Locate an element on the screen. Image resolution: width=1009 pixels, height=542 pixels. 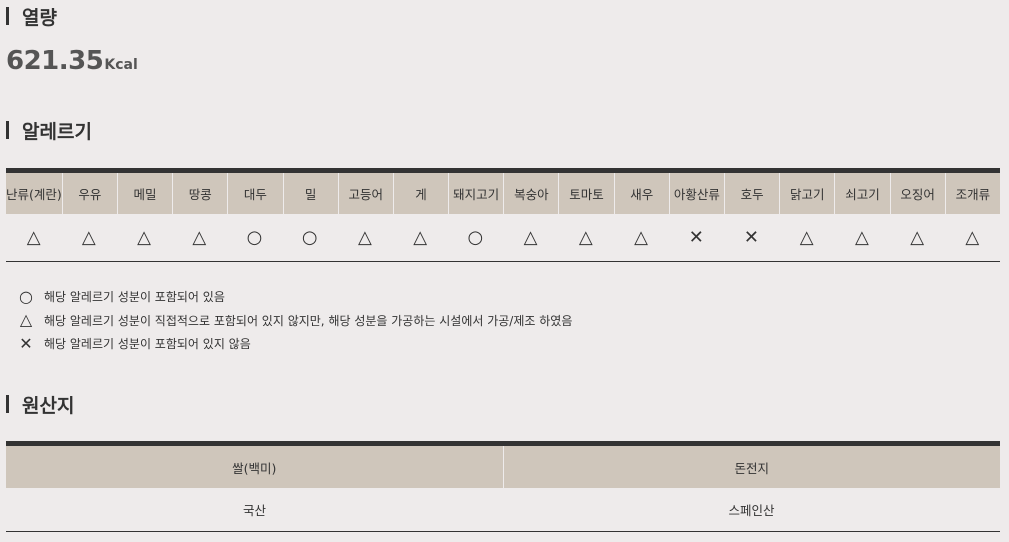
allergy-header-cell: 호두 is located at coordinates (753, 193).